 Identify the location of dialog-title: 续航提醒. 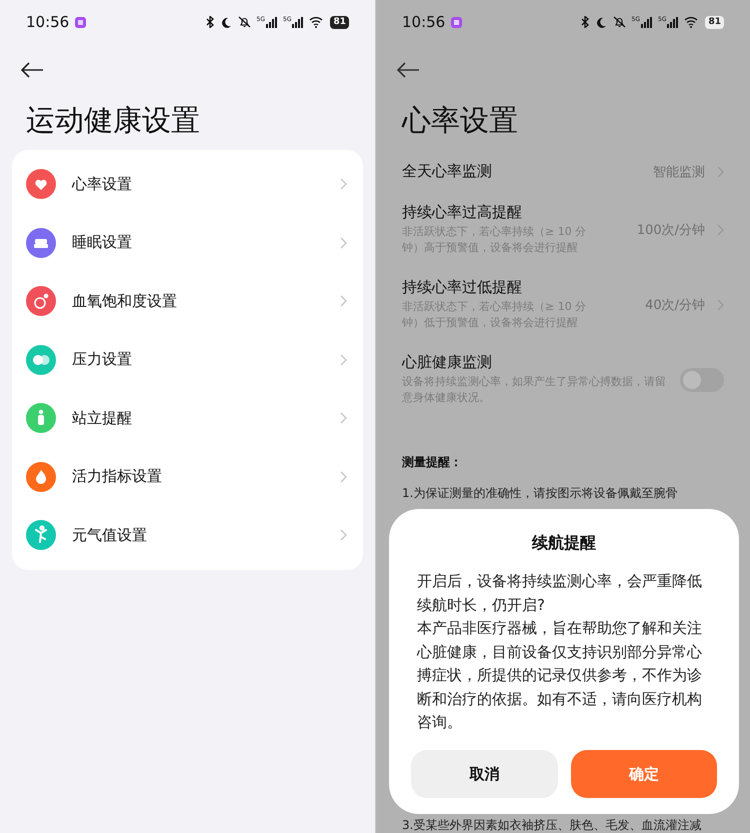
(564, 543).